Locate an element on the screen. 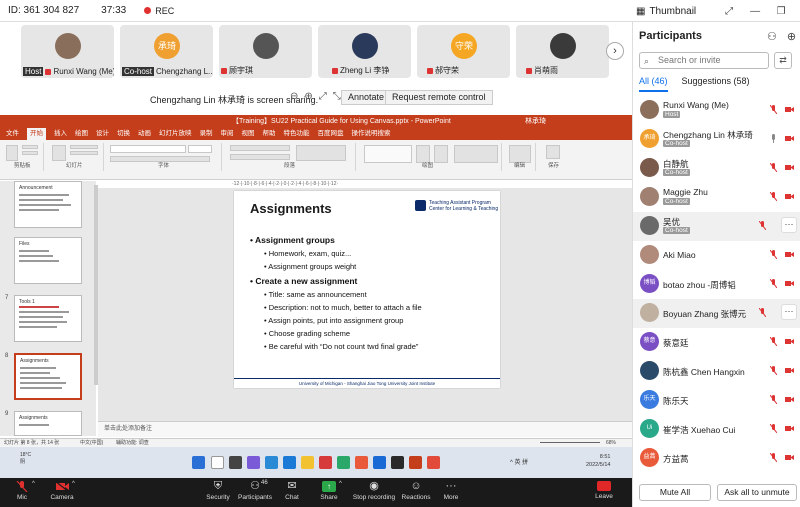  ppt-menu-item: 操作说明搜索 is located at coordinates (371, 134).